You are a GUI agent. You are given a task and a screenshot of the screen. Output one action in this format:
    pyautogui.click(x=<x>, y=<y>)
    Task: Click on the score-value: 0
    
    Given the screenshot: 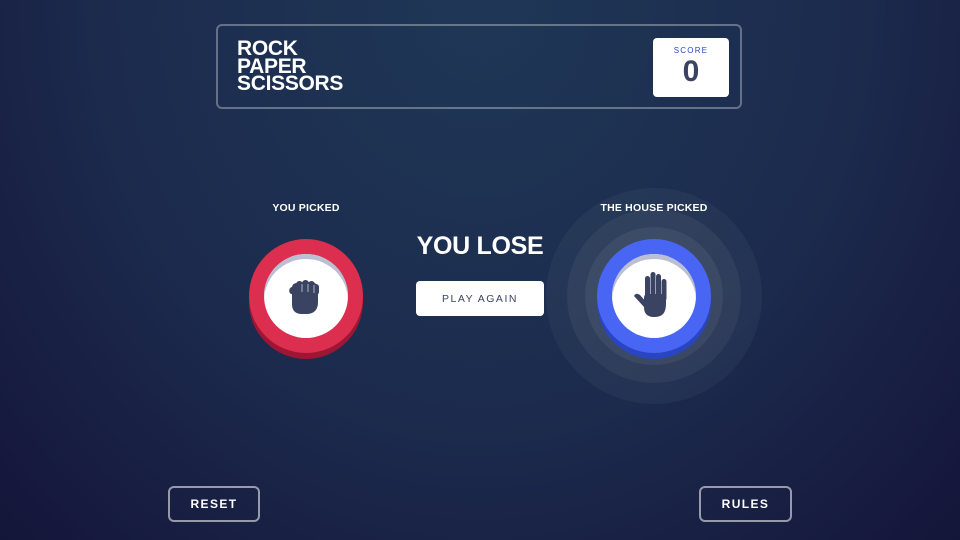 What is the action you would take?
    pyautogui.click(x=691, y=71)
    